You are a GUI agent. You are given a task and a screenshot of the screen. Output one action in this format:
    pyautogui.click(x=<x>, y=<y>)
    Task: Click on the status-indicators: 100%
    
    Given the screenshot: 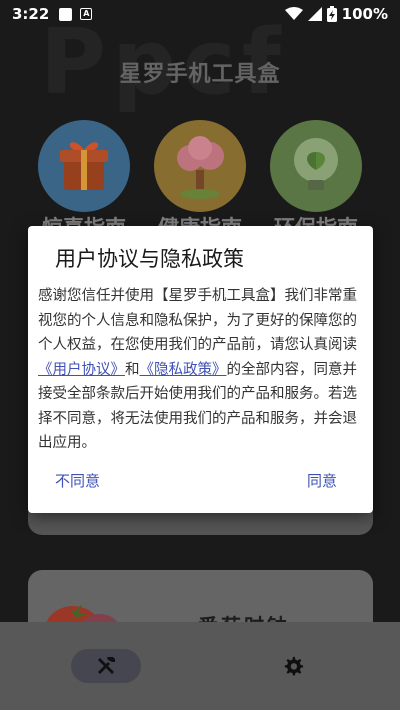 What is the action you would take?
    pyautogui.click(x=336, y=14)
    